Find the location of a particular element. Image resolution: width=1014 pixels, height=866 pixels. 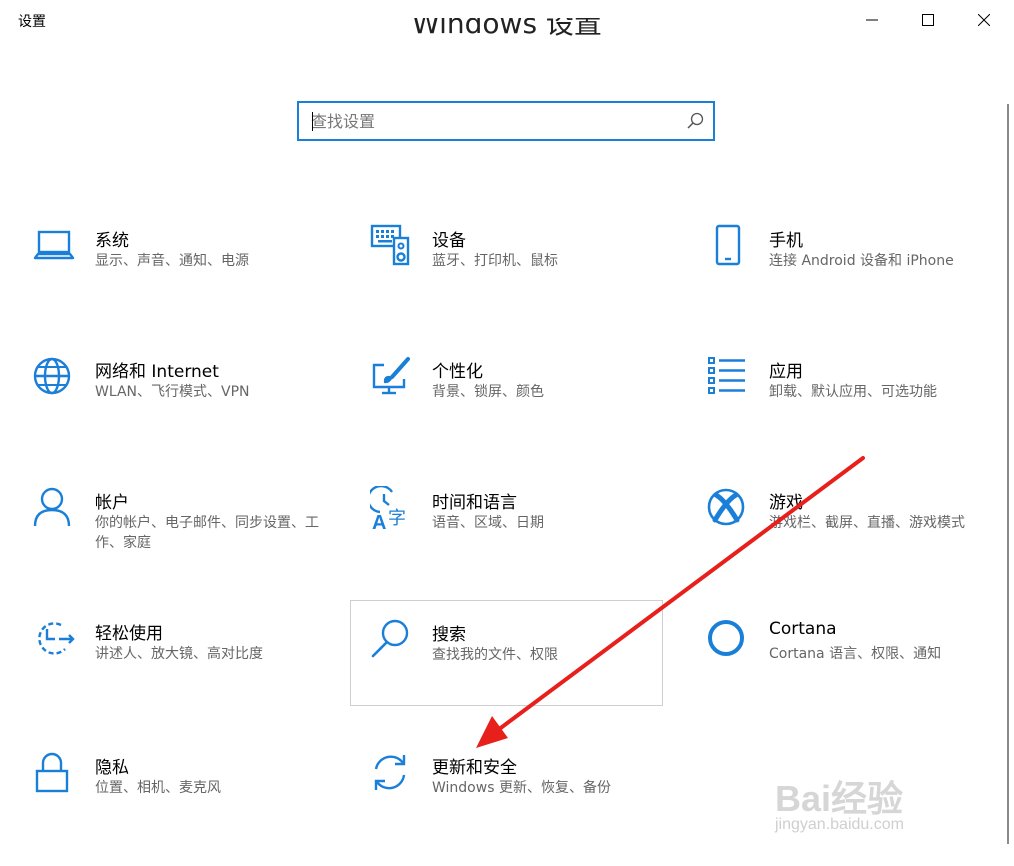

globe-icon is located at coordinates (52, 376).